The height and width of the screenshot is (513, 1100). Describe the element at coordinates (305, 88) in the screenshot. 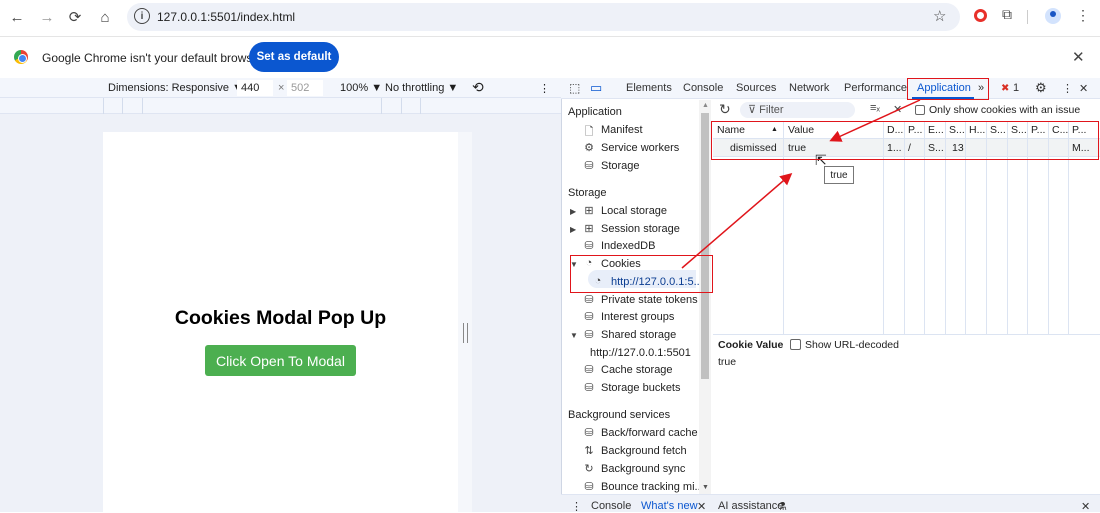

I see `height-input: 502` at that location.